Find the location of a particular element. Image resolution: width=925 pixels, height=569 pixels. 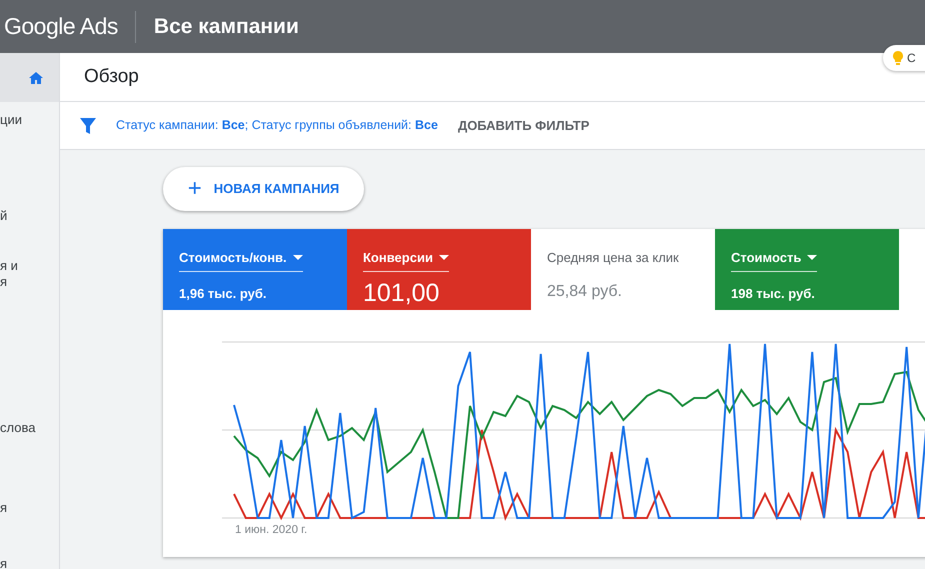

sidebar-item: слова is located at coordinates (18, 428).